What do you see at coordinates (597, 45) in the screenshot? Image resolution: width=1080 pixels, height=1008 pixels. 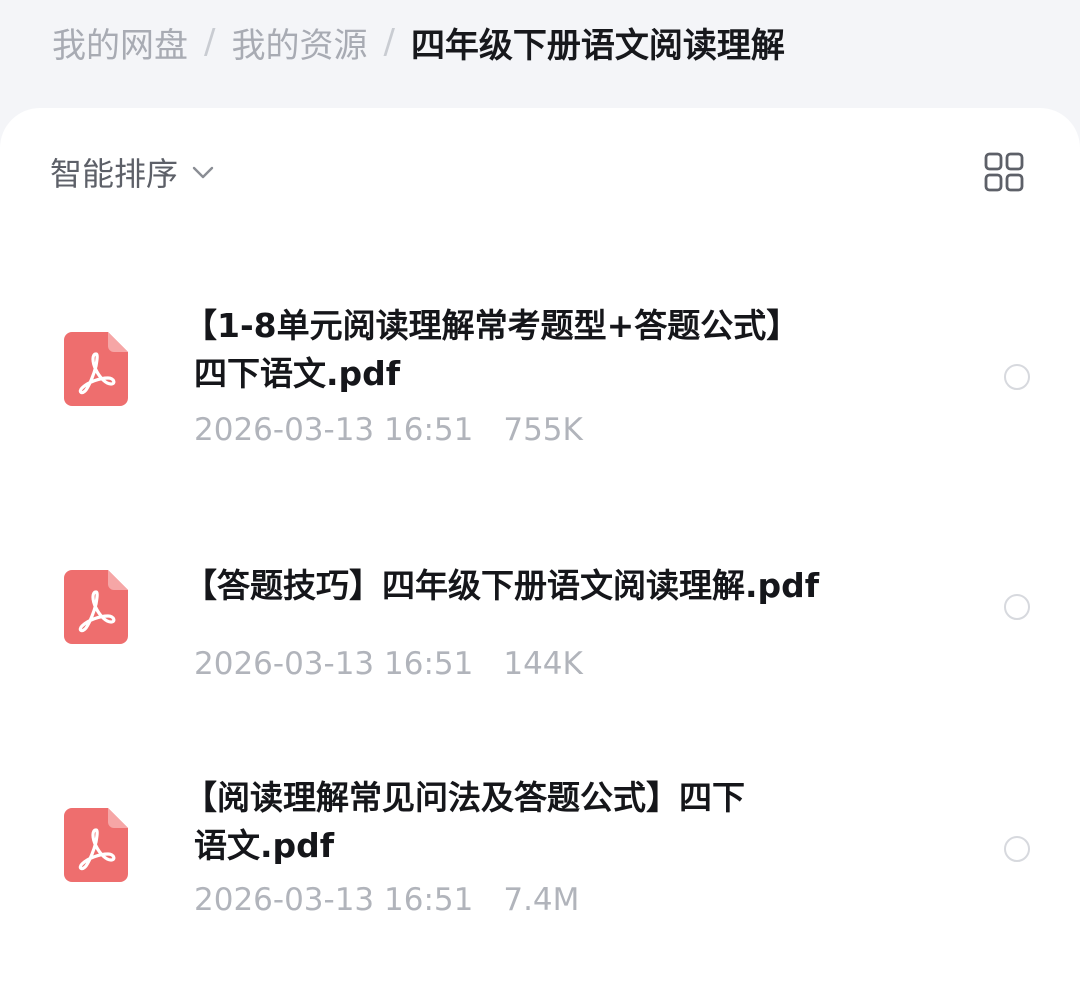 I see `breadcrumb-item-current-folder: 四年级下册语文阅读理解` at bounding box center [597, 45].